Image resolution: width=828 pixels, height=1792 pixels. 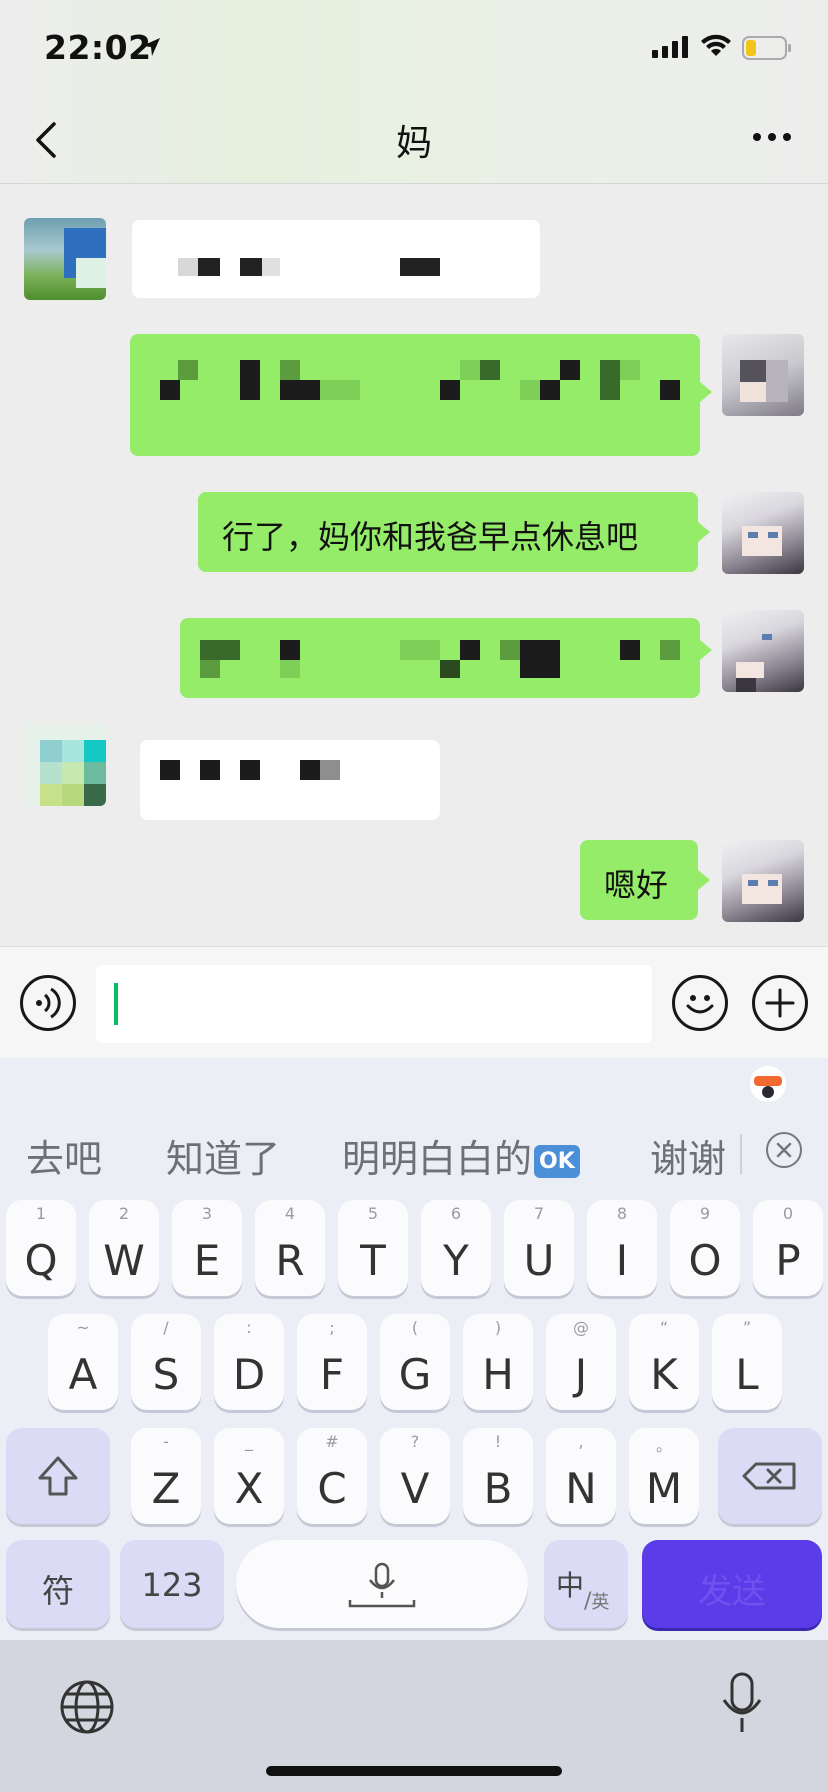 What do you see at coordinates (413, 143) in the screenshot?
I see `chat-title: 妈` at bounding box center [413, 143].